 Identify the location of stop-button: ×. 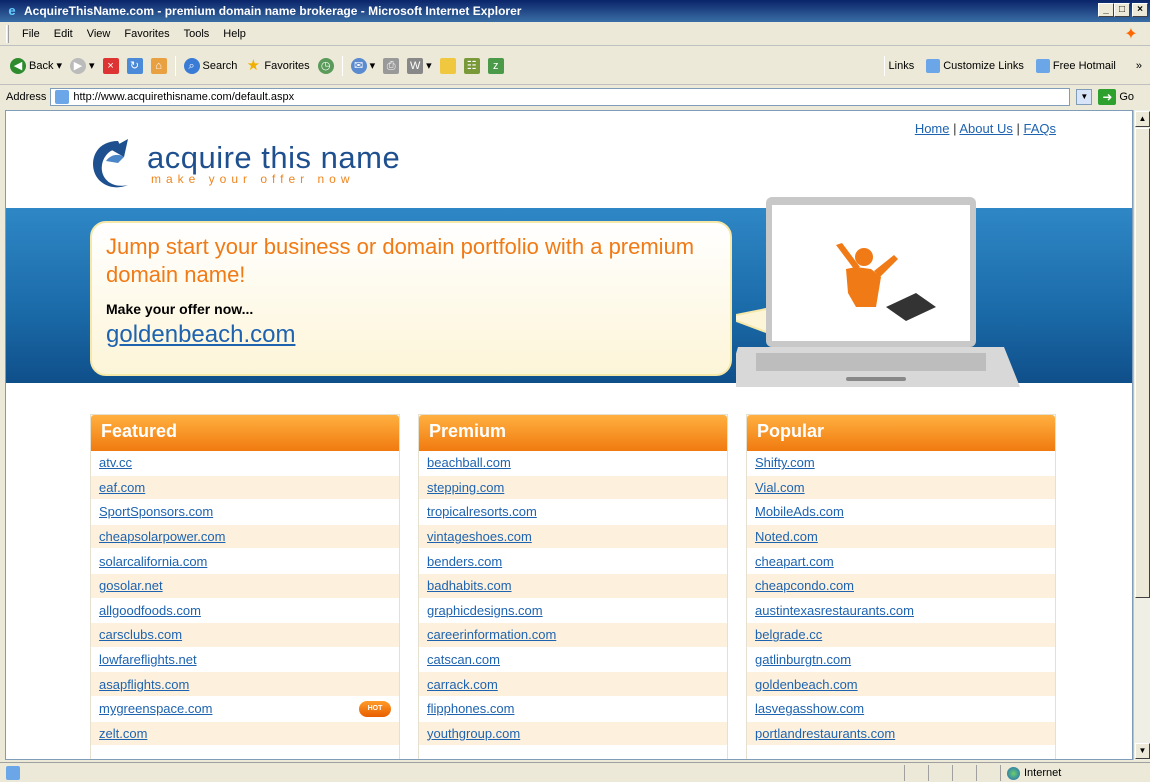
(111, 65).